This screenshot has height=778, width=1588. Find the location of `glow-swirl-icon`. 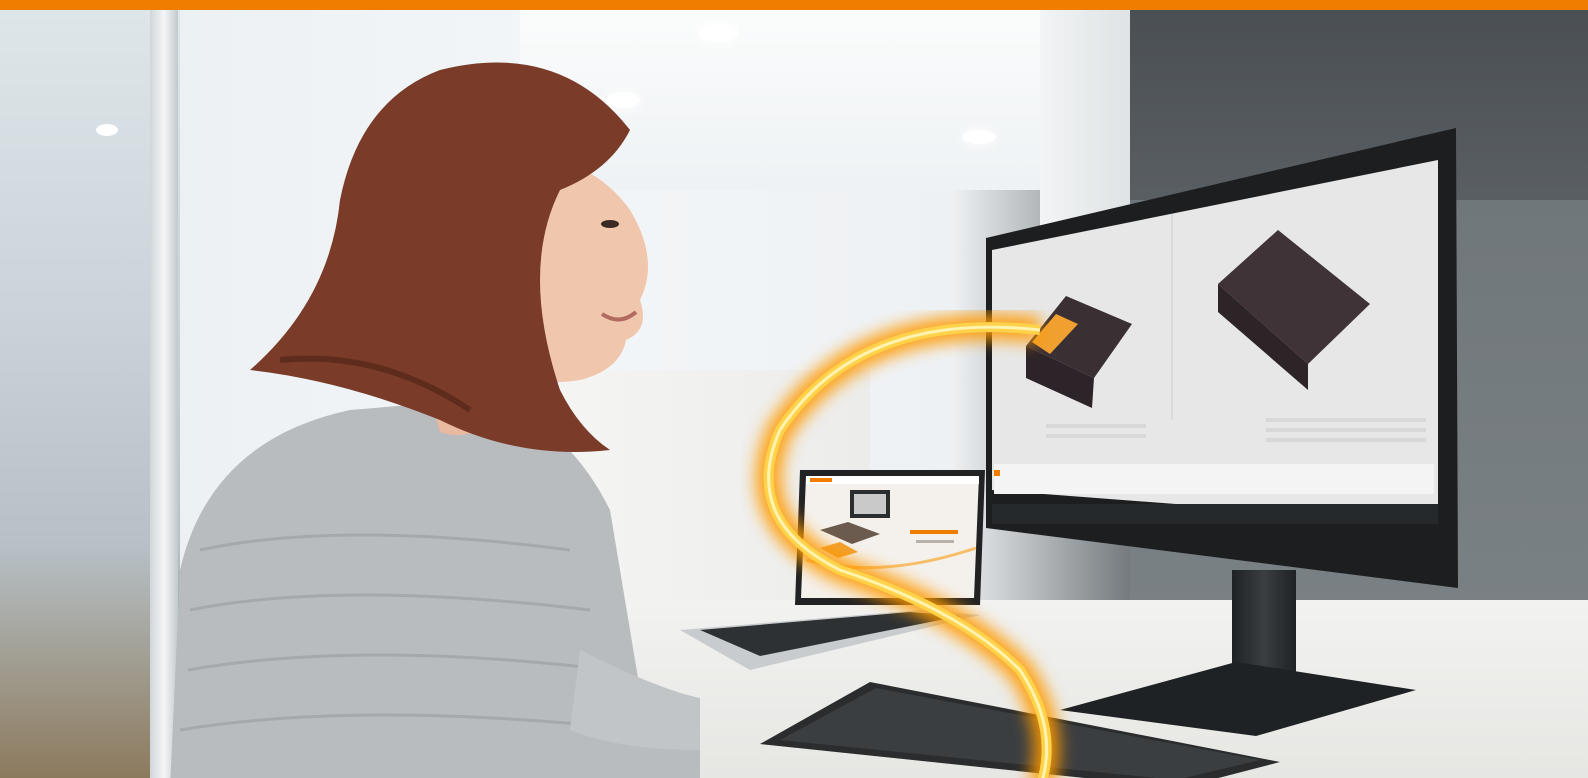

glow-swirl-icon is located at coordinates (910, 544).